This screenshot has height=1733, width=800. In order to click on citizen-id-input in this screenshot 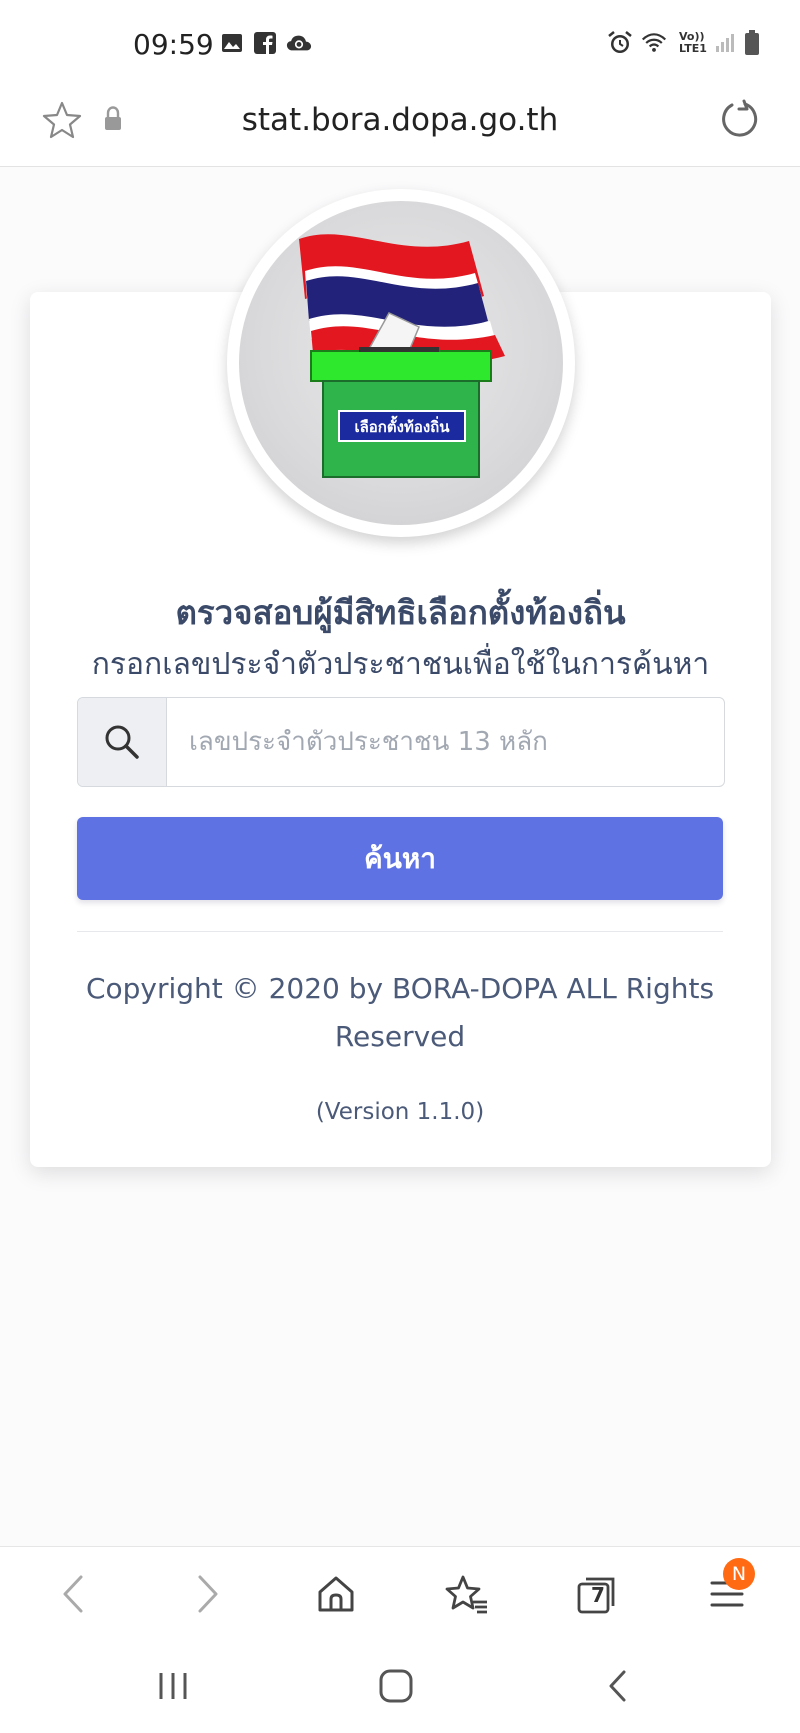, I will do `click(445, 742)`.